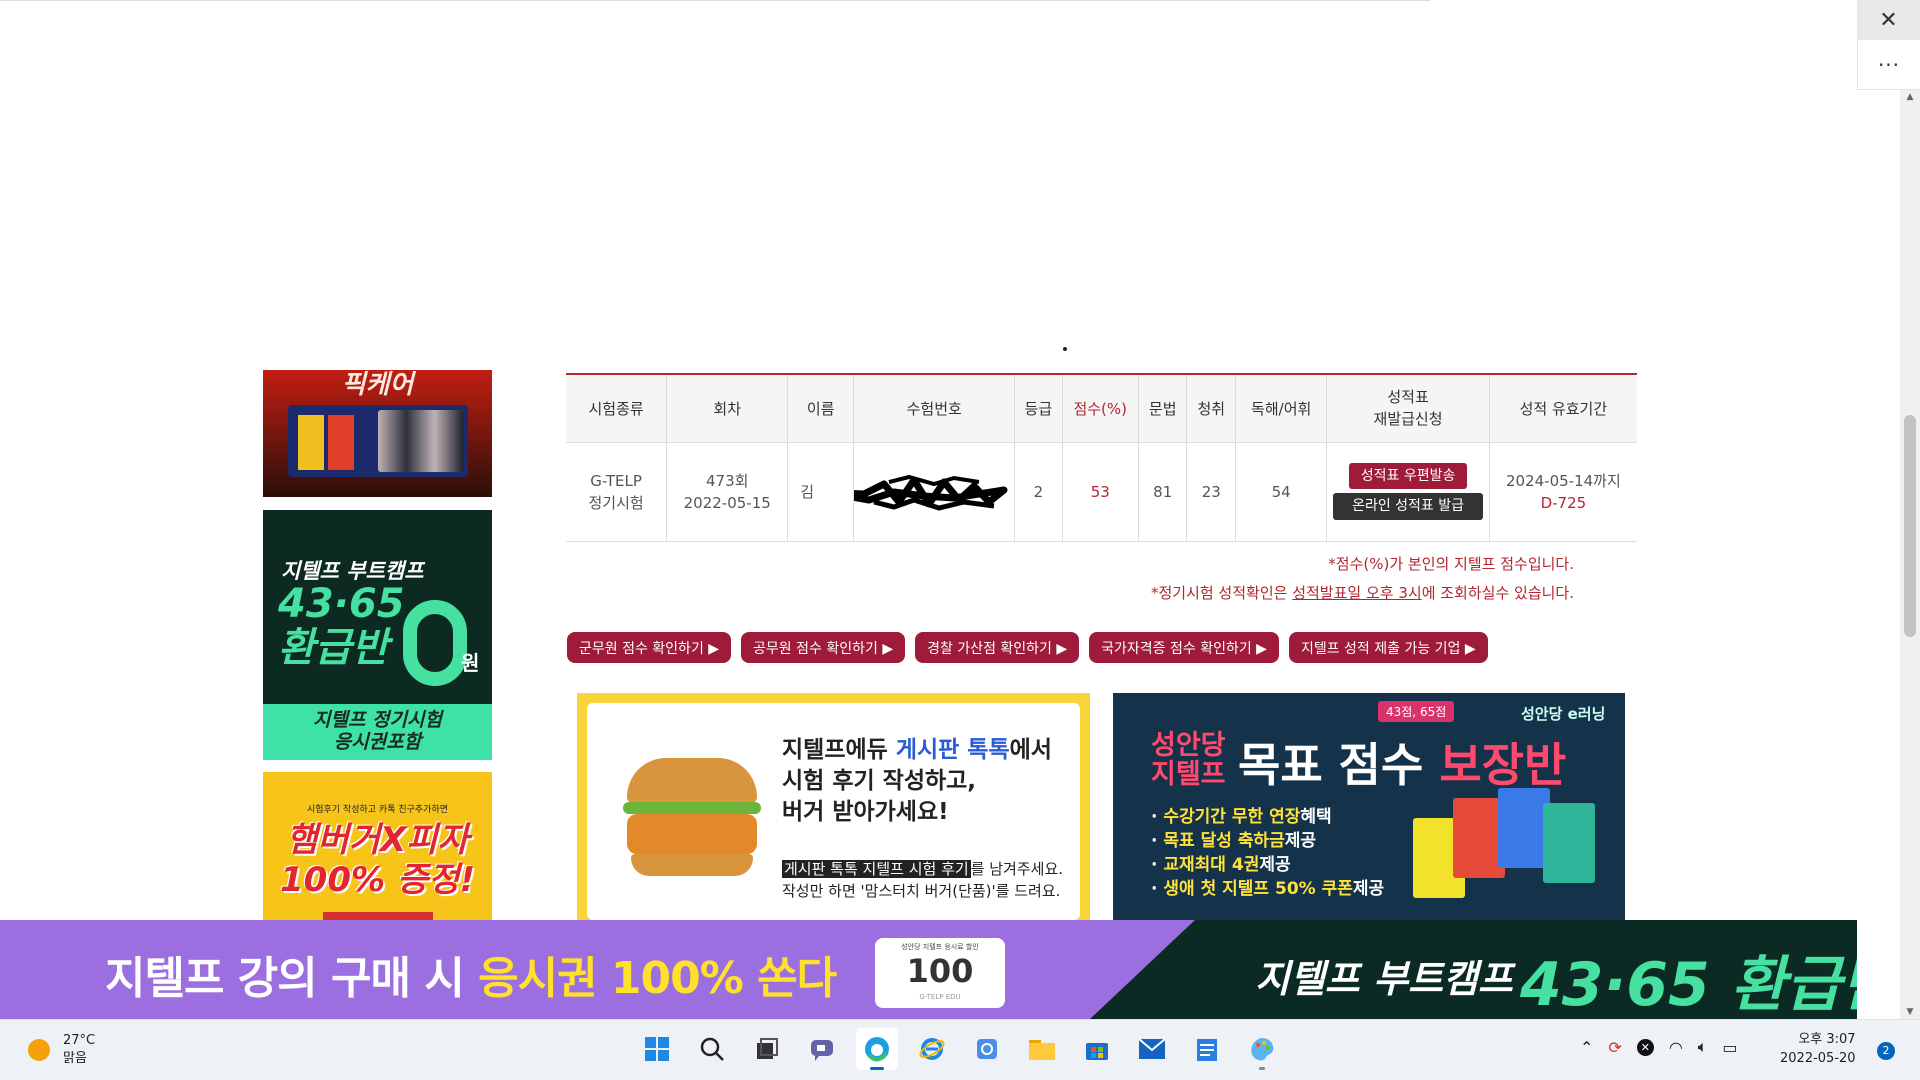  What do you see at coordinates (940, 973) in the screenshot?
I see `voucher-card: 성안당 지텔프 응시료 할인 100 G-TELP EDU` at bounding box center [940, 973].